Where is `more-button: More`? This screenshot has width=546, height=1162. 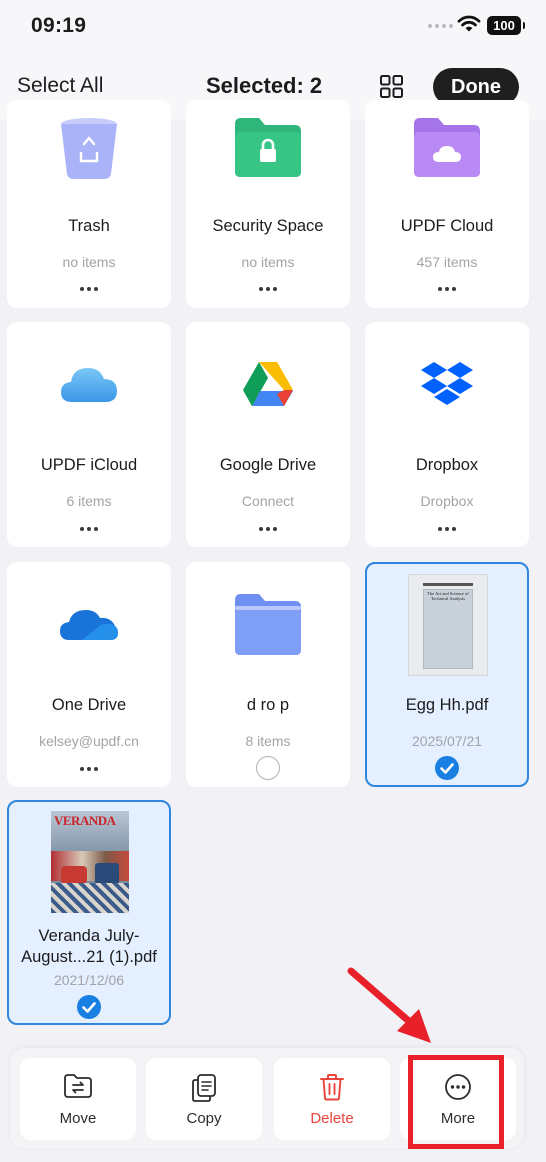
more-button: More is located at coordinates (458, 1099).